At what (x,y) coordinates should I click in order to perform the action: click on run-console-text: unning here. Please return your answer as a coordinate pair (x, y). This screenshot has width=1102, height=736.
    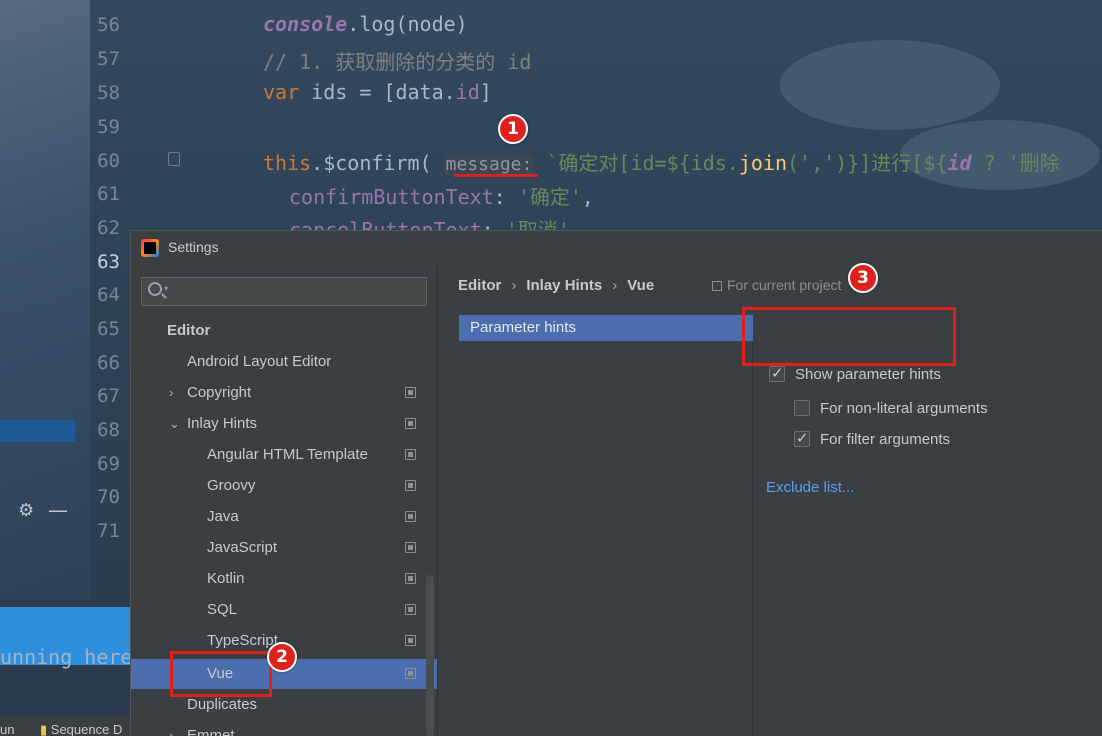
    Looking at the image, I should click on (66, 657).